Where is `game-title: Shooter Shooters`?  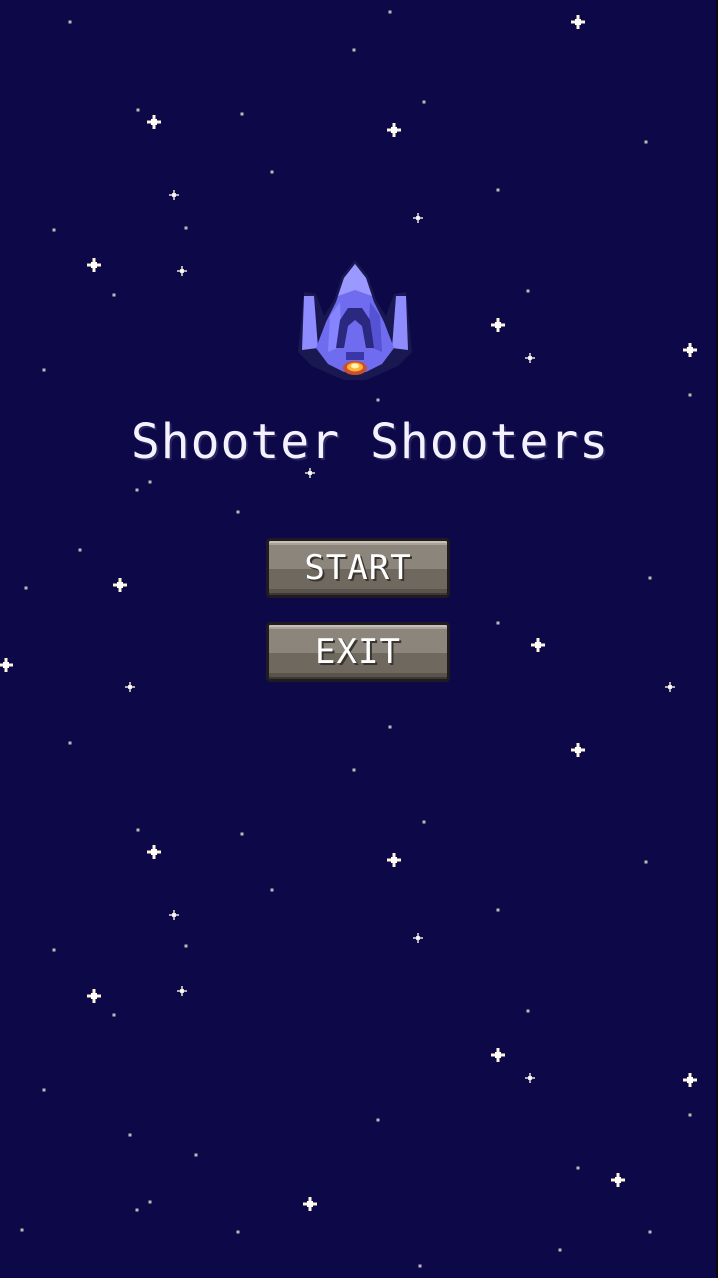 game-title: Shooter Shooters is located at coordinates (370, 442).